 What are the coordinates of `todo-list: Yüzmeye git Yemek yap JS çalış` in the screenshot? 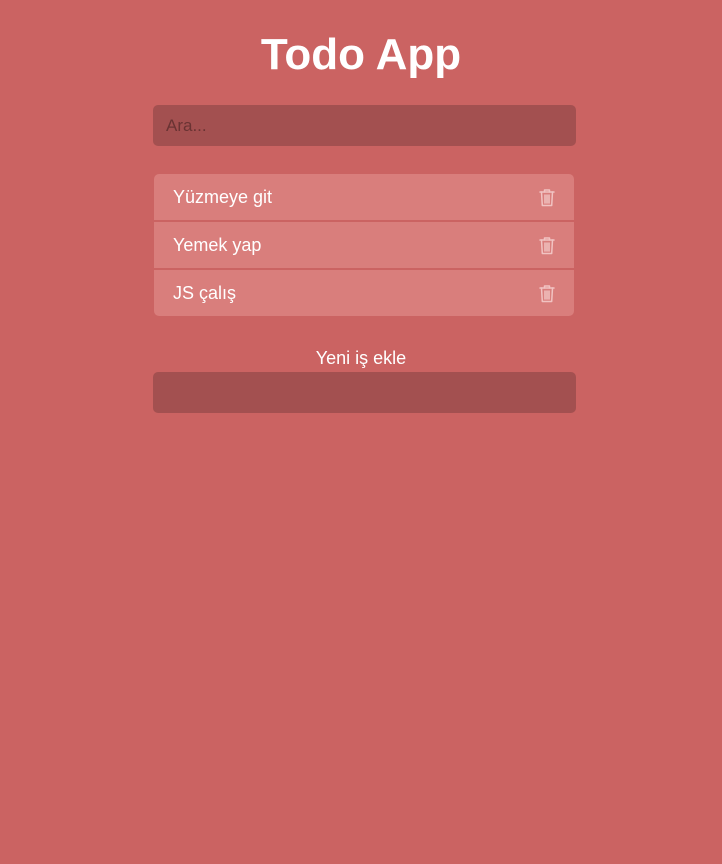 It's located at (364, 245).